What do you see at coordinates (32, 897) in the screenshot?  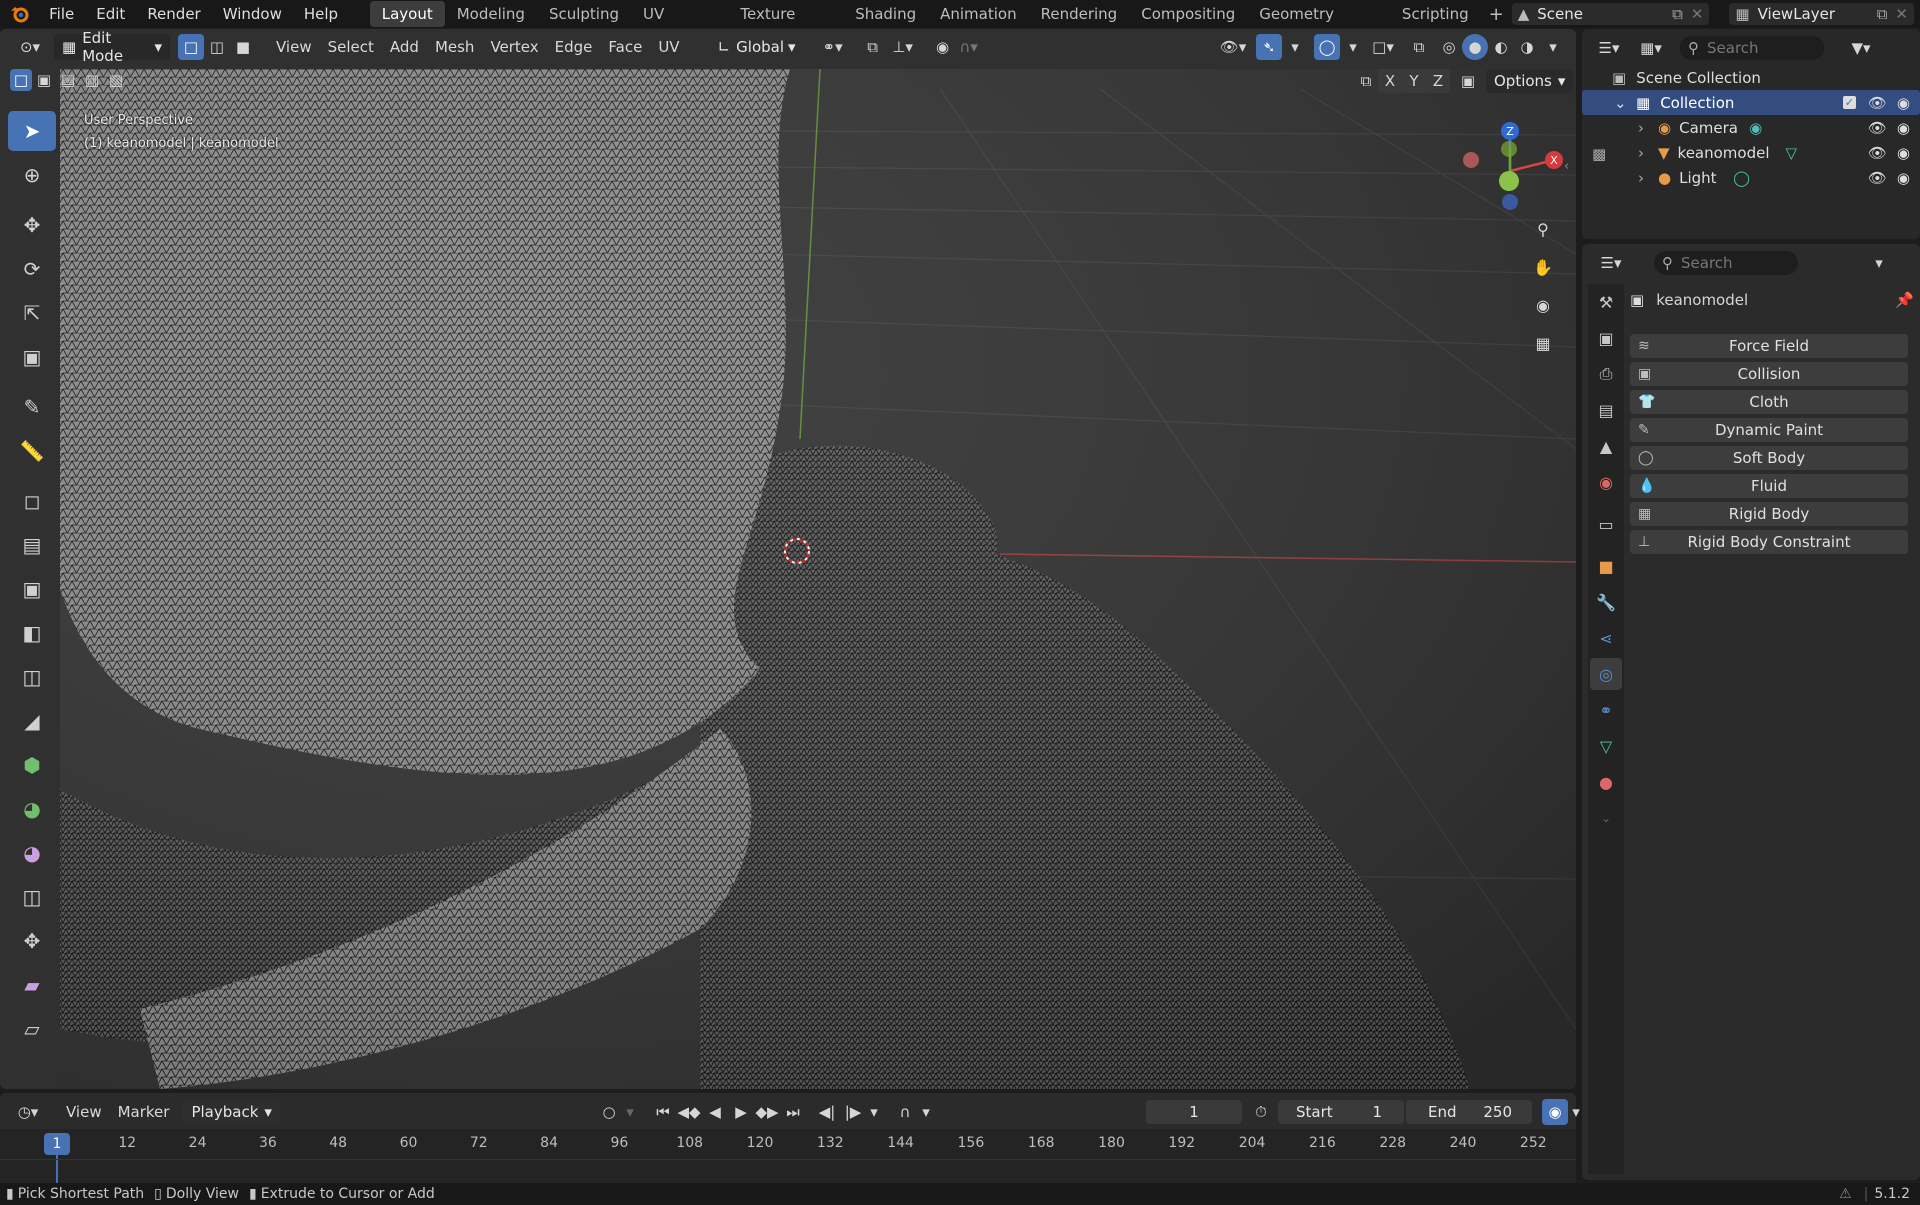 I see `edge-slide-tool-icon: ◫` at bounding box center [32, 897].